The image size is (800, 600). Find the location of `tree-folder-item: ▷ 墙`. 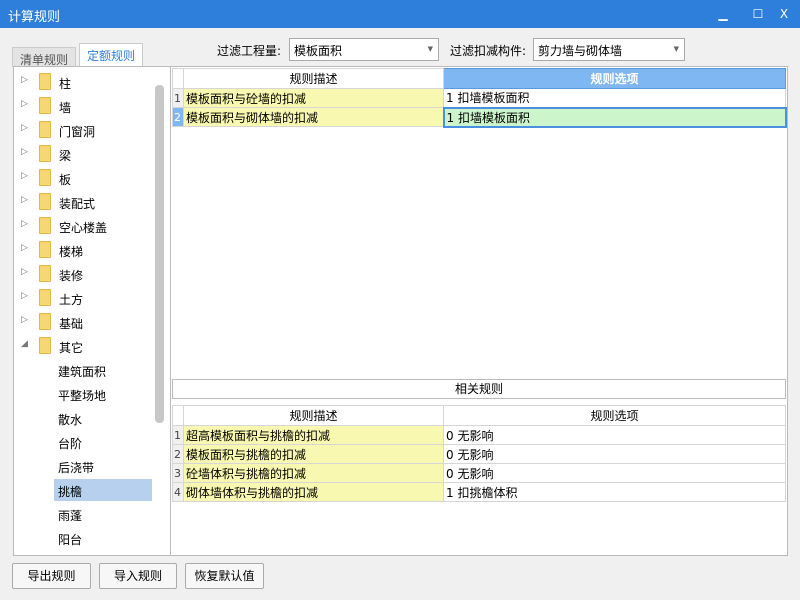

tree-folder-item: ▷ 墙 is located at coordinates (84, 106).